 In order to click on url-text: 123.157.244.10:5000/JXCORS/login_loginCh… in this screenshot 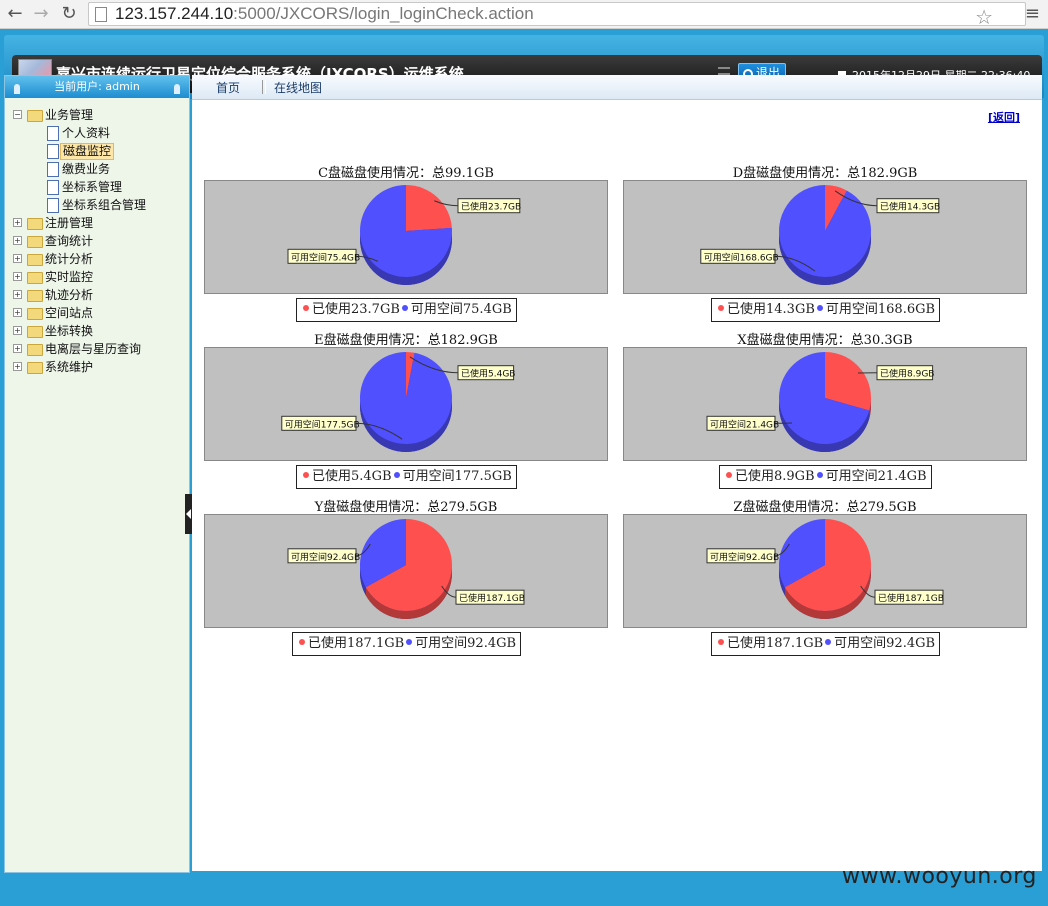, I will do `click(324, 14)`.